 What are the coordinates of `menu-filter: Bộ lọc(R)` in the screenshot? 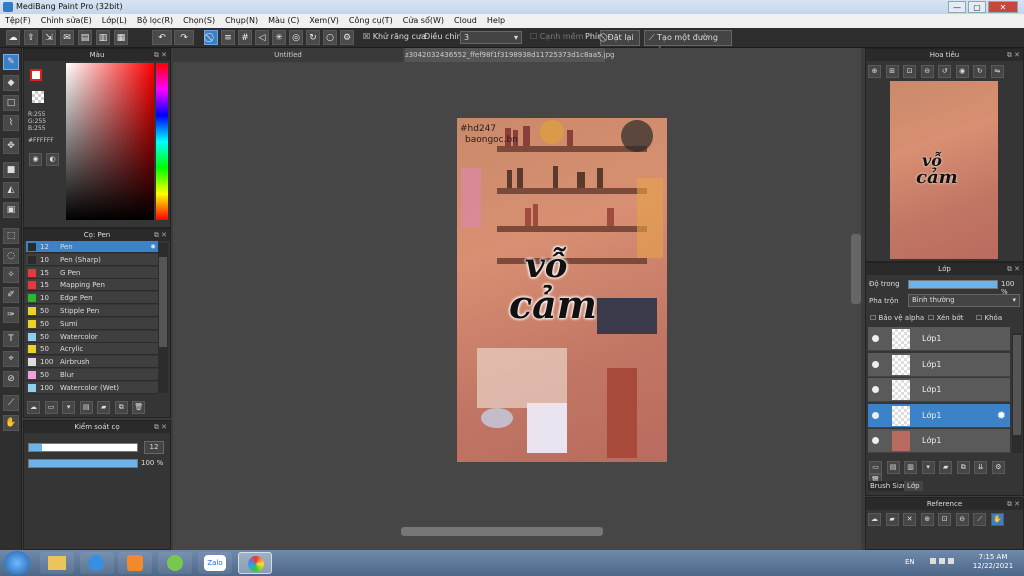 It's located at (155, 21).